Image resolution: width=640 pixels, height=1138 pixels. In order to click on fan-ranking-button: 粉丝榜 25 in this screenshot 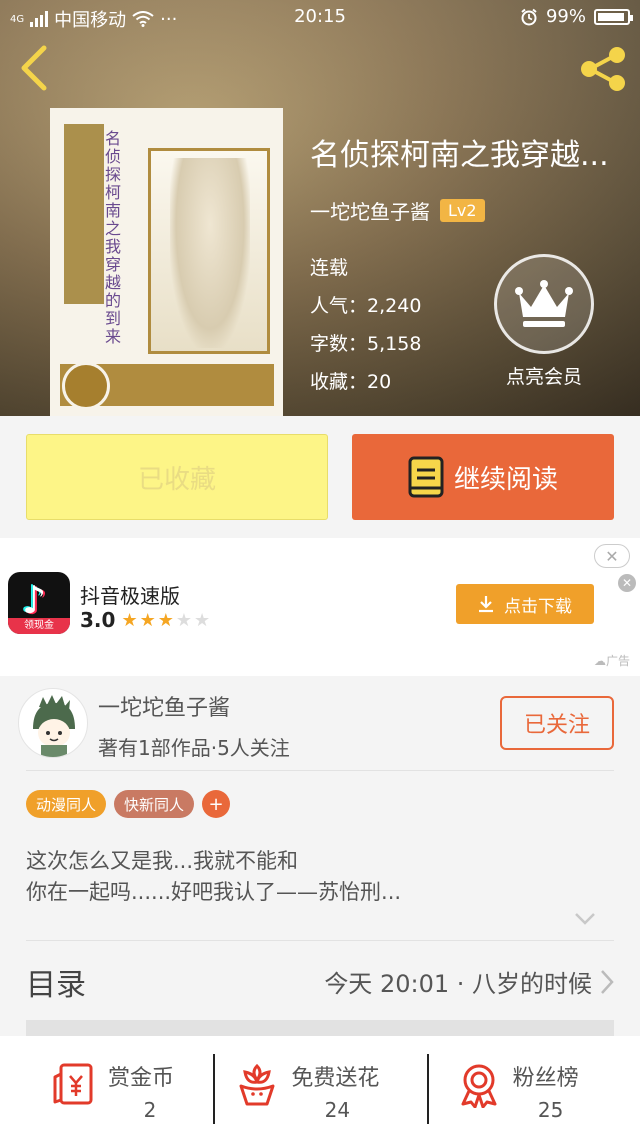, I will do `click(533, 1087)`.